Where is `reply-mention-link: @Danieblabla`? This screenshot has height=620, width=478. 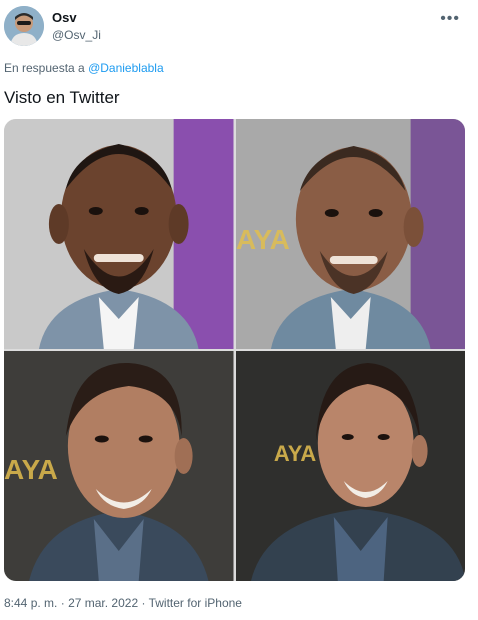
reply-mention-link: @Danieblabla is located at coordinates (126, 68).